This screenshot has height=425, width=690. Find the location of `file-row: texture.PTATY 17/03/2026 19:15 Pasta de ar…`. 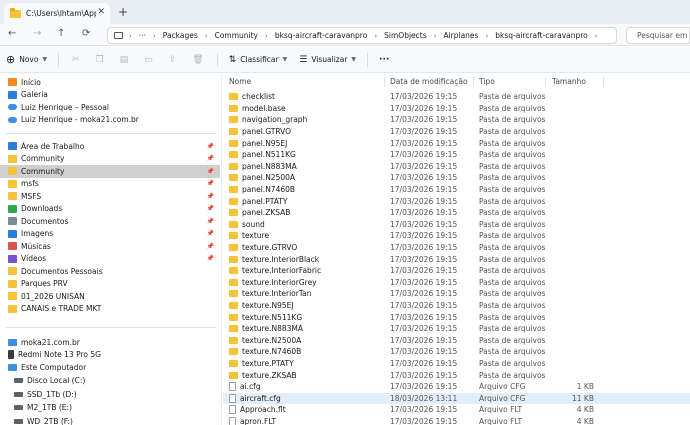

file-row: texture.PTATY 17/03/2026 19:15 Pasta de ar… is located at coordinates (456, 364).